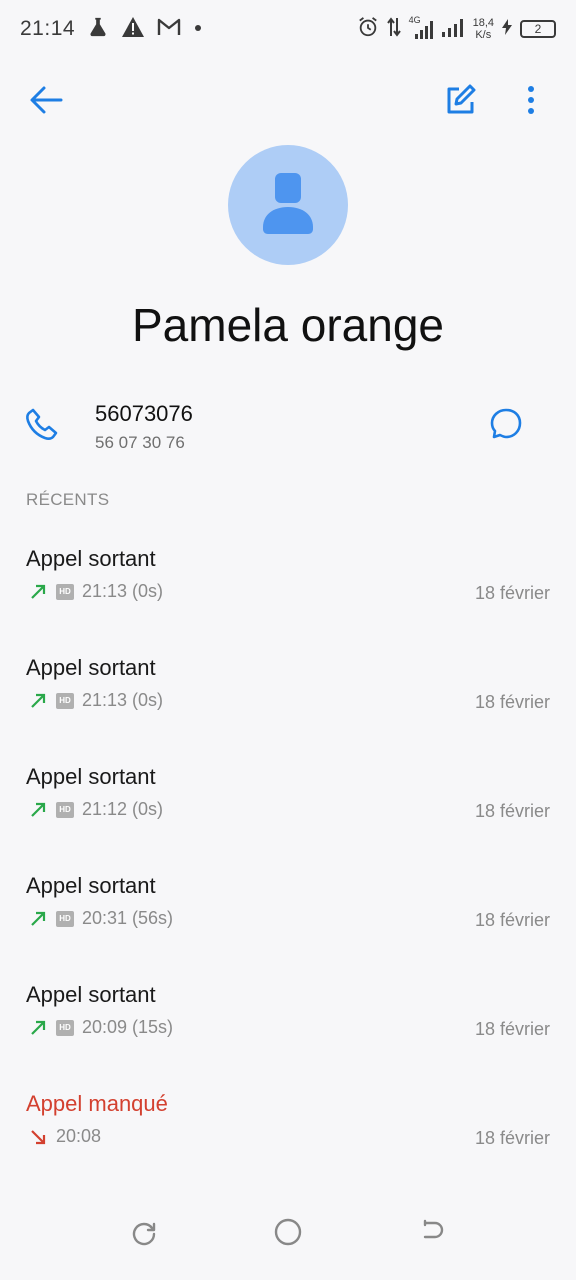  I want to click on network-speed: 18,4 K/s, so click(483, 29).